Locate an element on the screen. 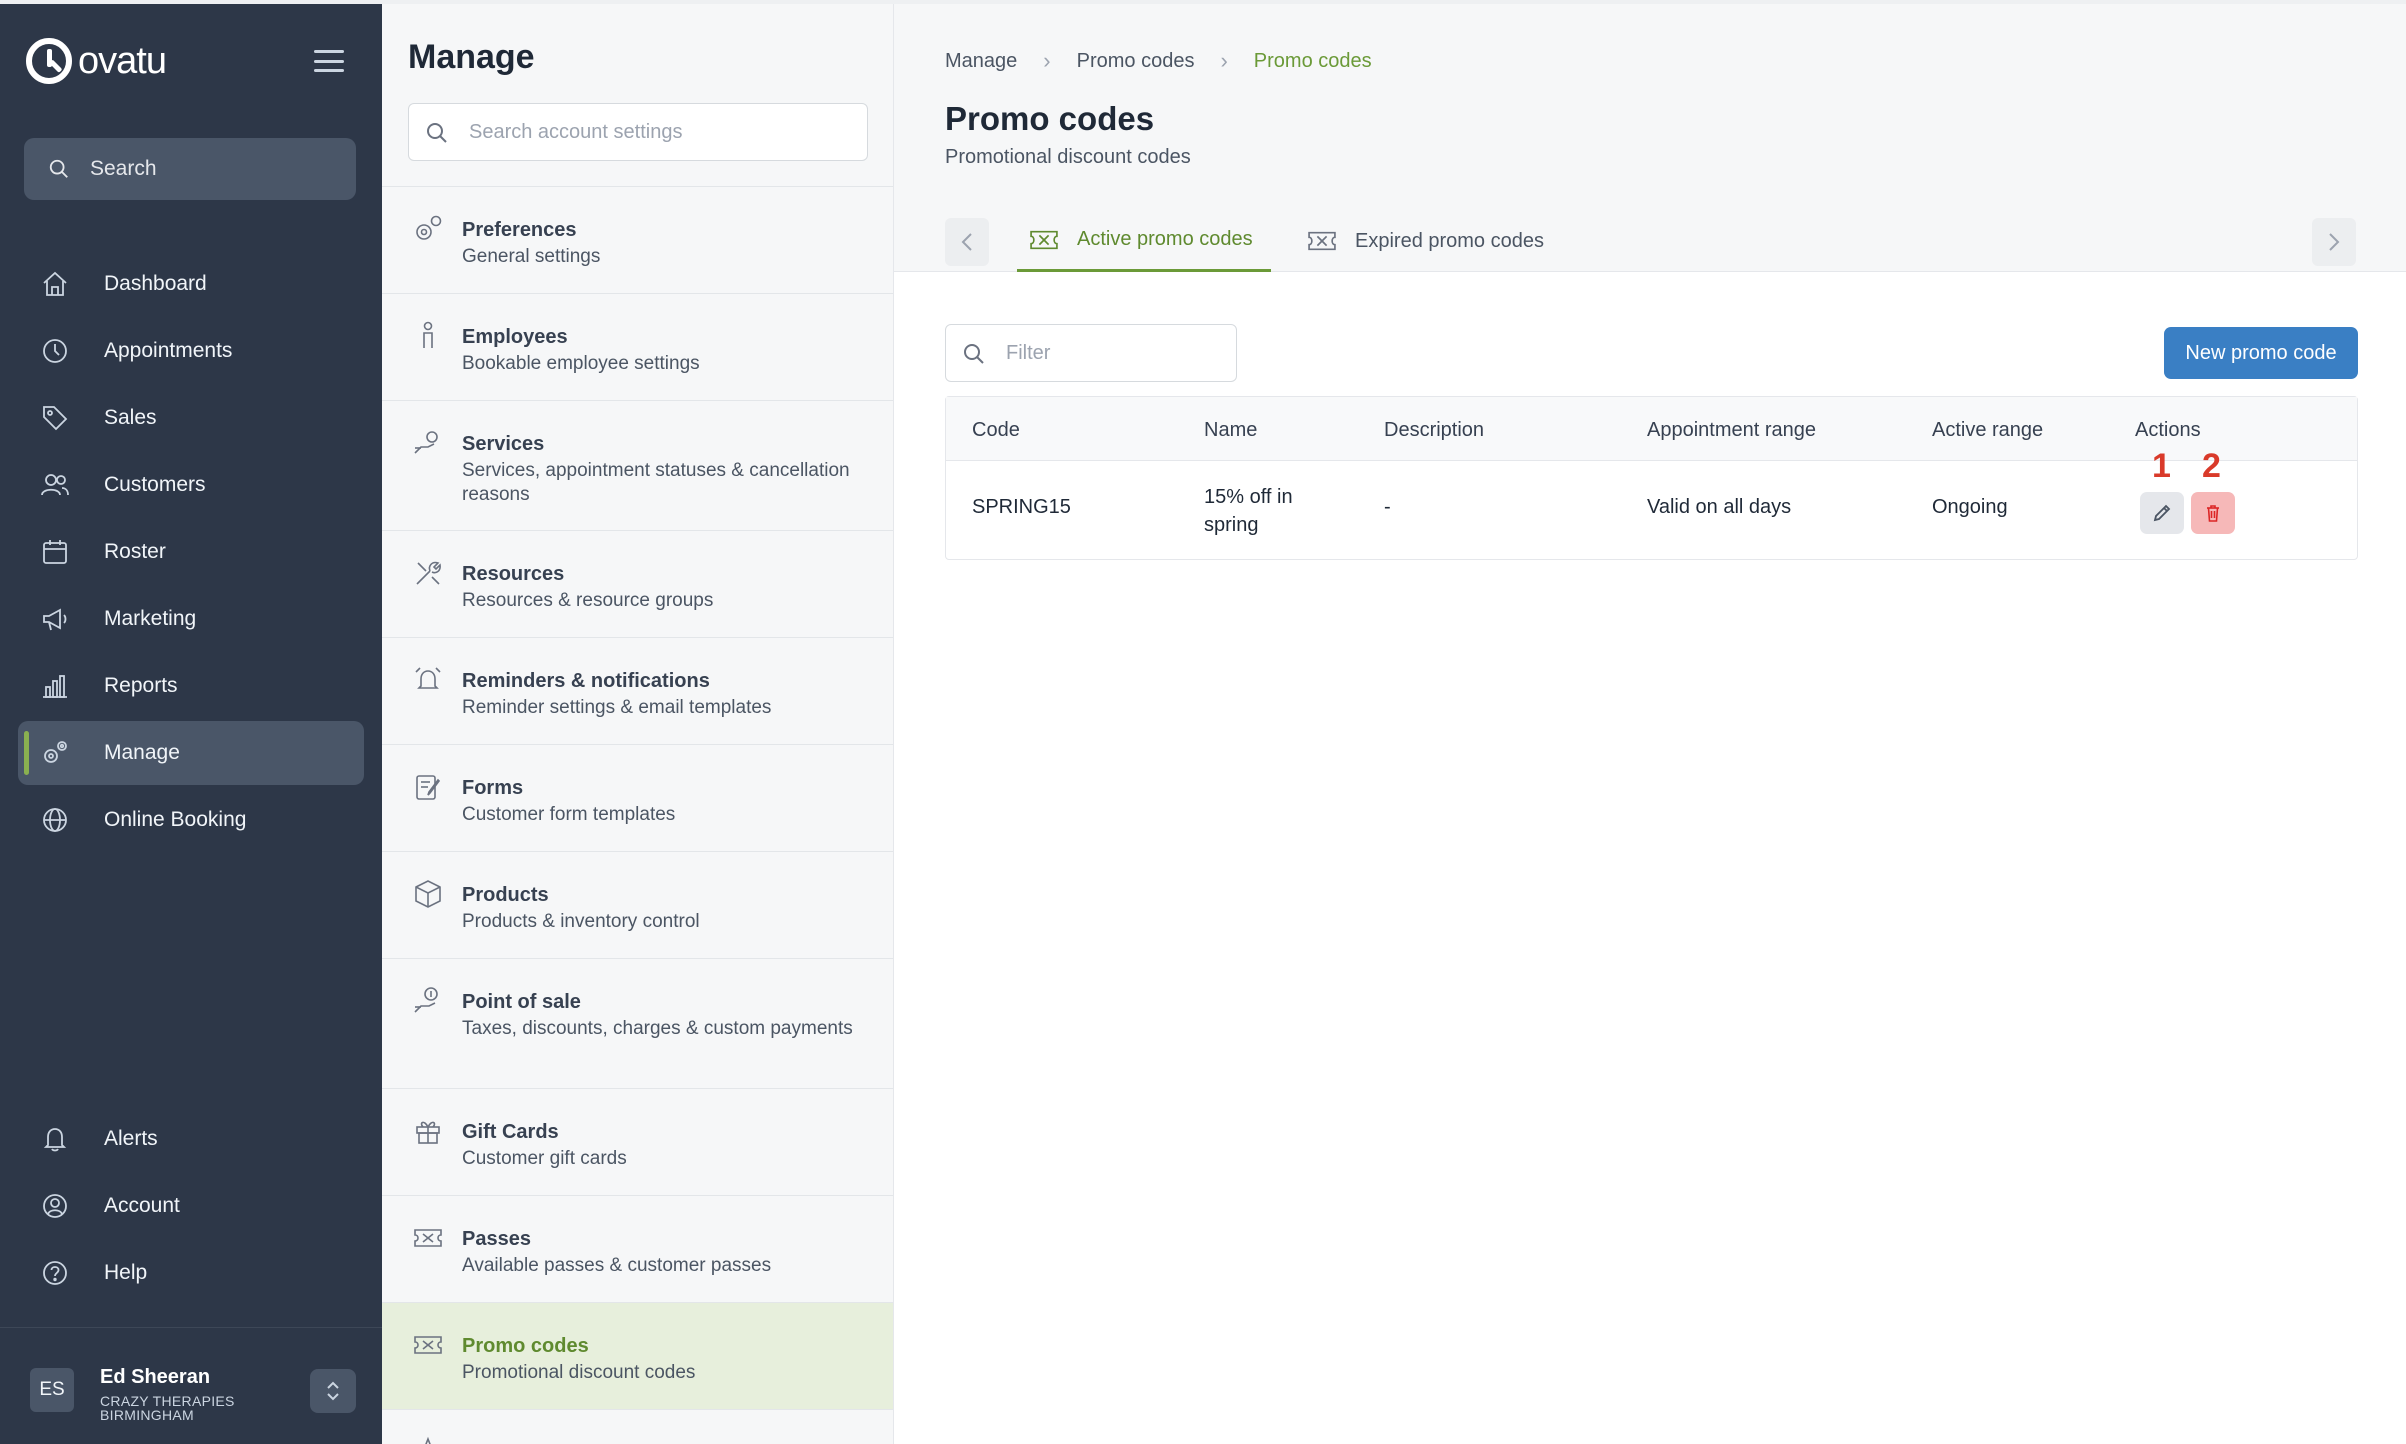 This screenshot has width=2406, height=1444. settings-item-preferences: Preferences General settings is located at coordinates (637, 240).